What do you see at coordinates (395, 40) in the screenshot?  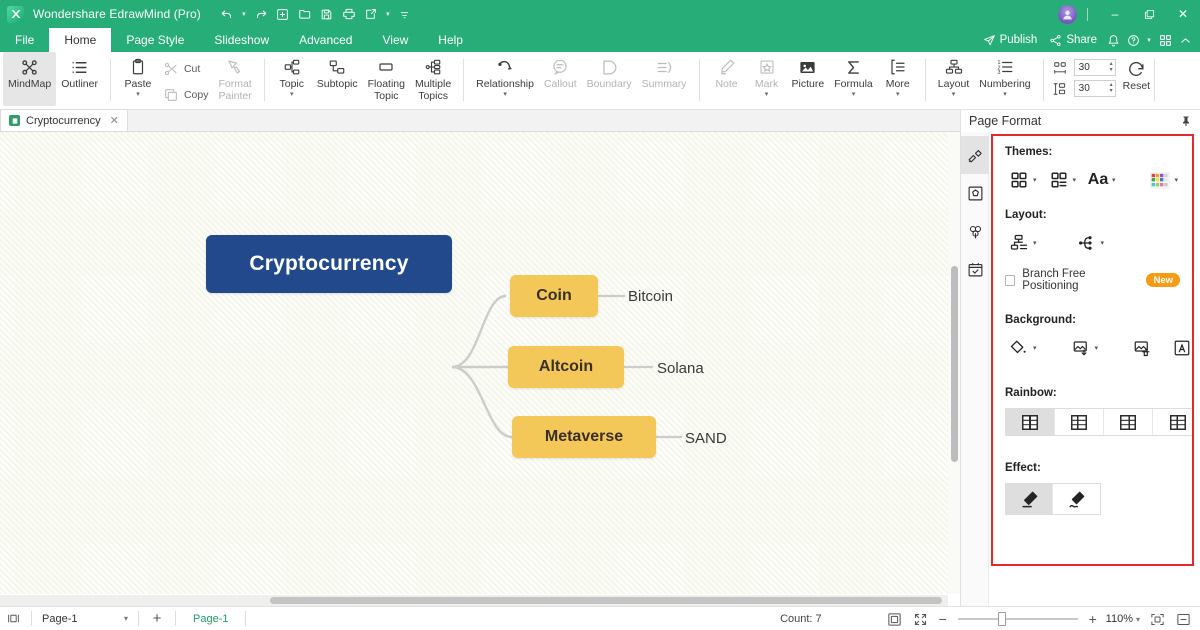 I see `tab-view: View` at bounding box center [395, 40].